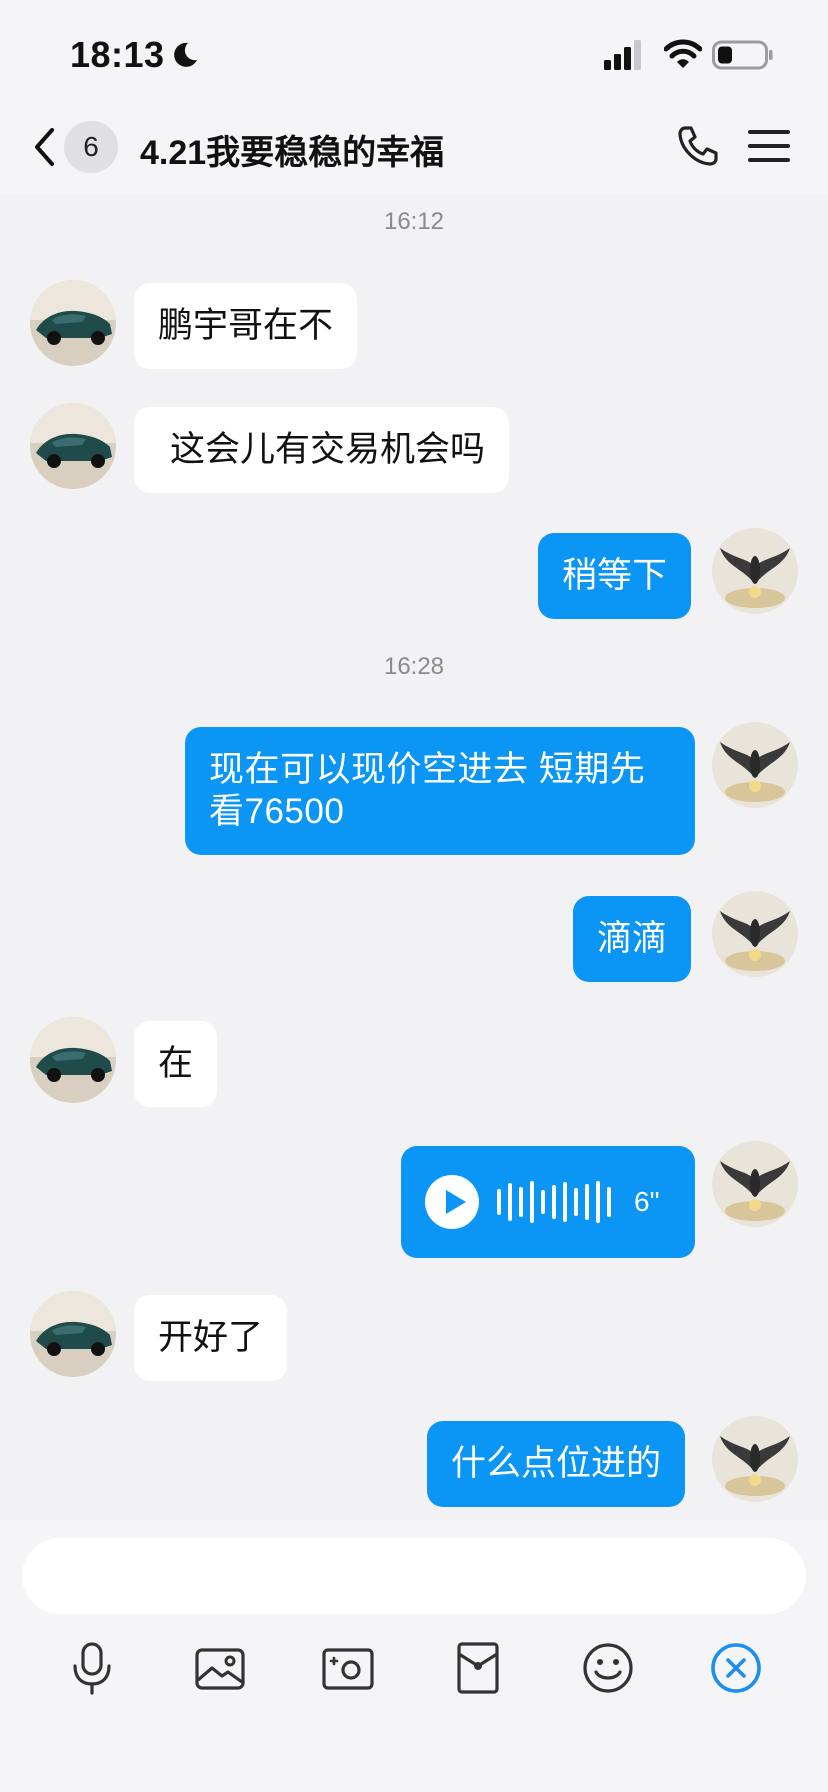 This screenshot has height=1792, width=828. Describe the element at coordinates (322, 450) in the screenshot. I see `incoming-message-bubble: 这会儿有交易机会吗` at that location.